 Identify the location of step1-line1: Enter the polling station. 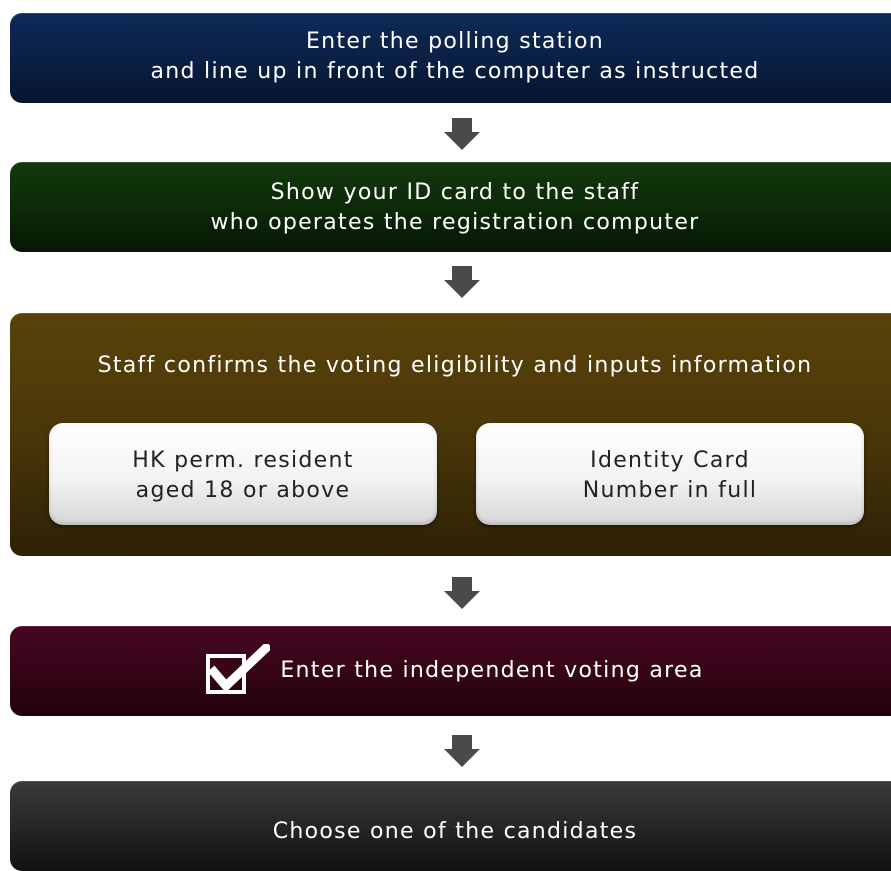
(454, 41).